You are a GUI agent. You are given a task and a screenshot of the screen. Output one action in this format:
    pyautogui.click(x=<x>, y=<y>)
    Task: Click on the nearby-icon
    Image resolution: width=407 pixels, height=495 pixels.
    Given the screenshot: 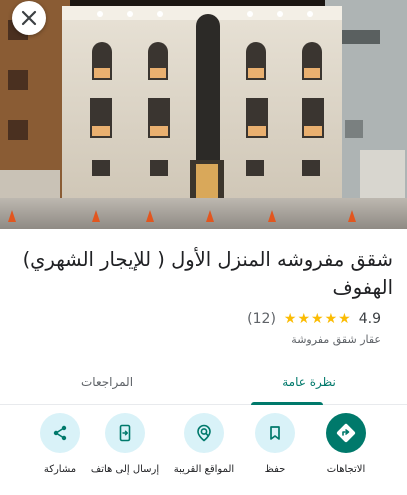 What is the action you would take?
    pyautogui.click(x=204, y=433)
    